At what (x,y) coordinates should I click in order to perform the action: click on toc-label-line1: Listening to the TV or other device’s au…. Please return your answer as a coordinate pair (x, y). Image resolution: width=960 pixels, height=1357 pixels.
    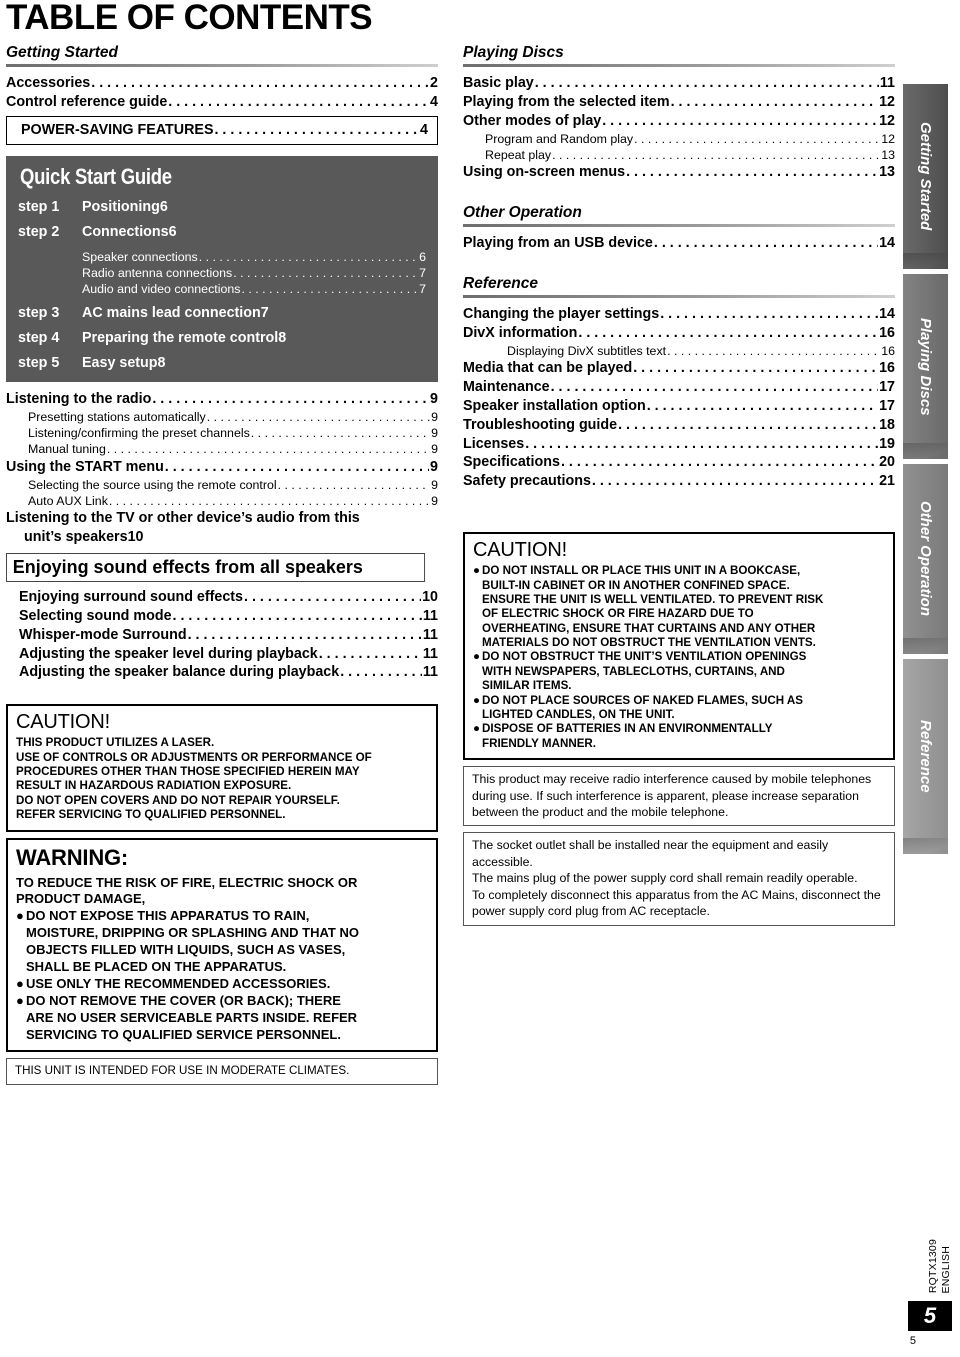
    Looking at the image, I should click on (183, 518).